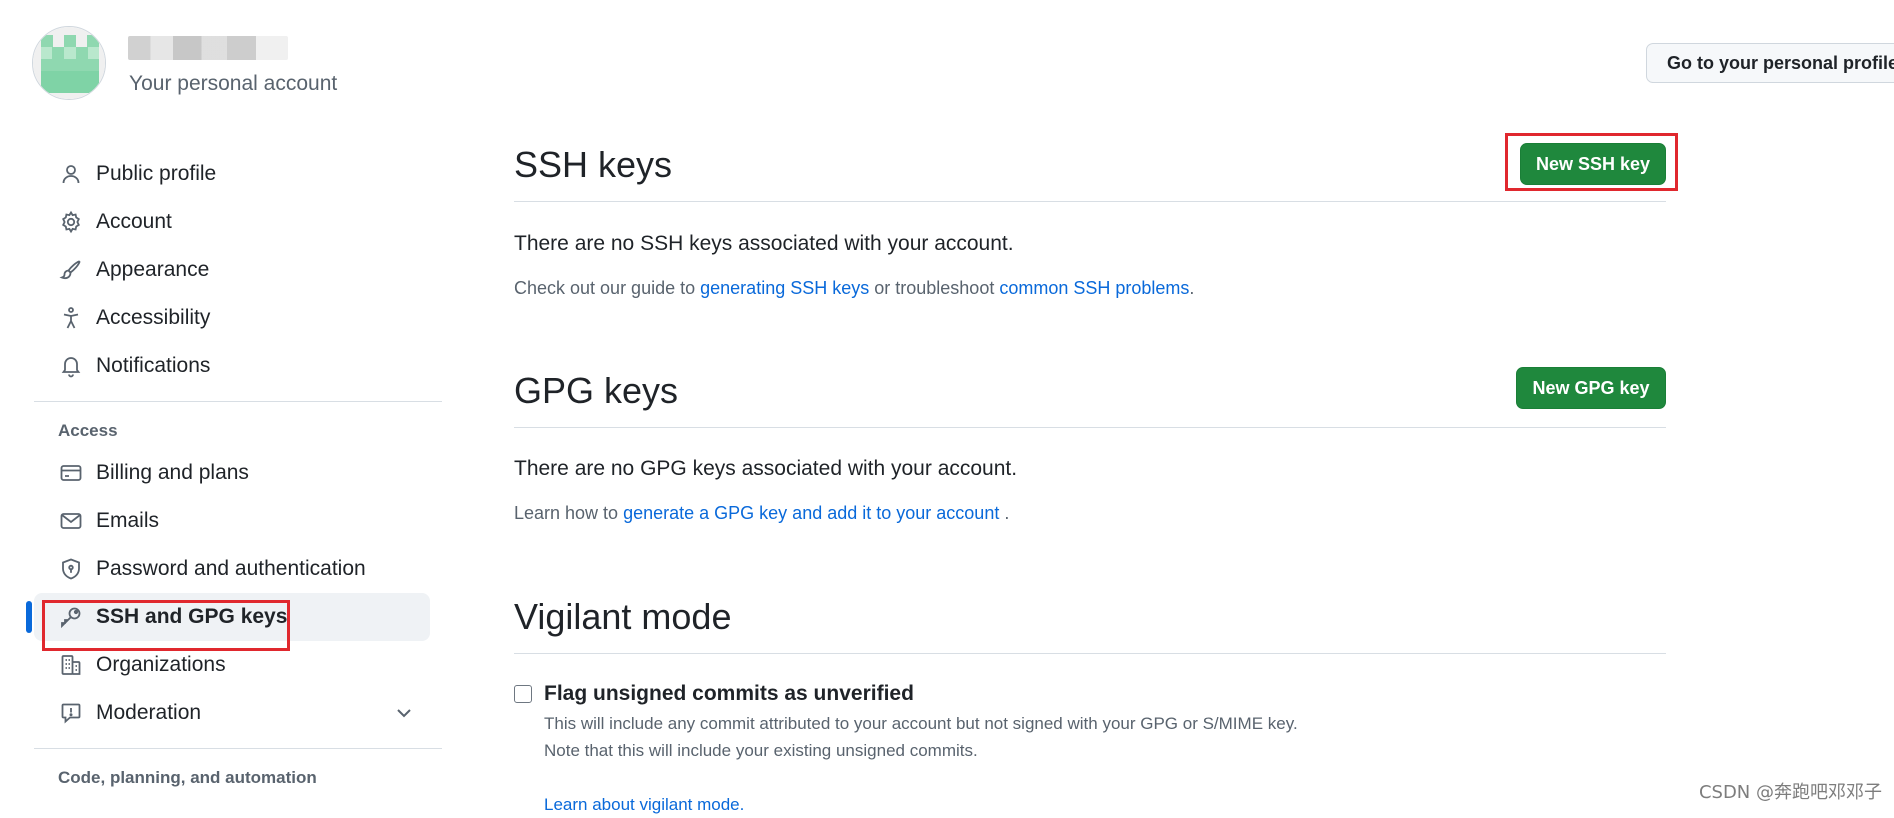 This screenshot has width=1894, height=818. Describe the element at coordinates (1090, 169) in the screenshot. I see `ssh-keys-header: SSH keys New SSH key` at that location.